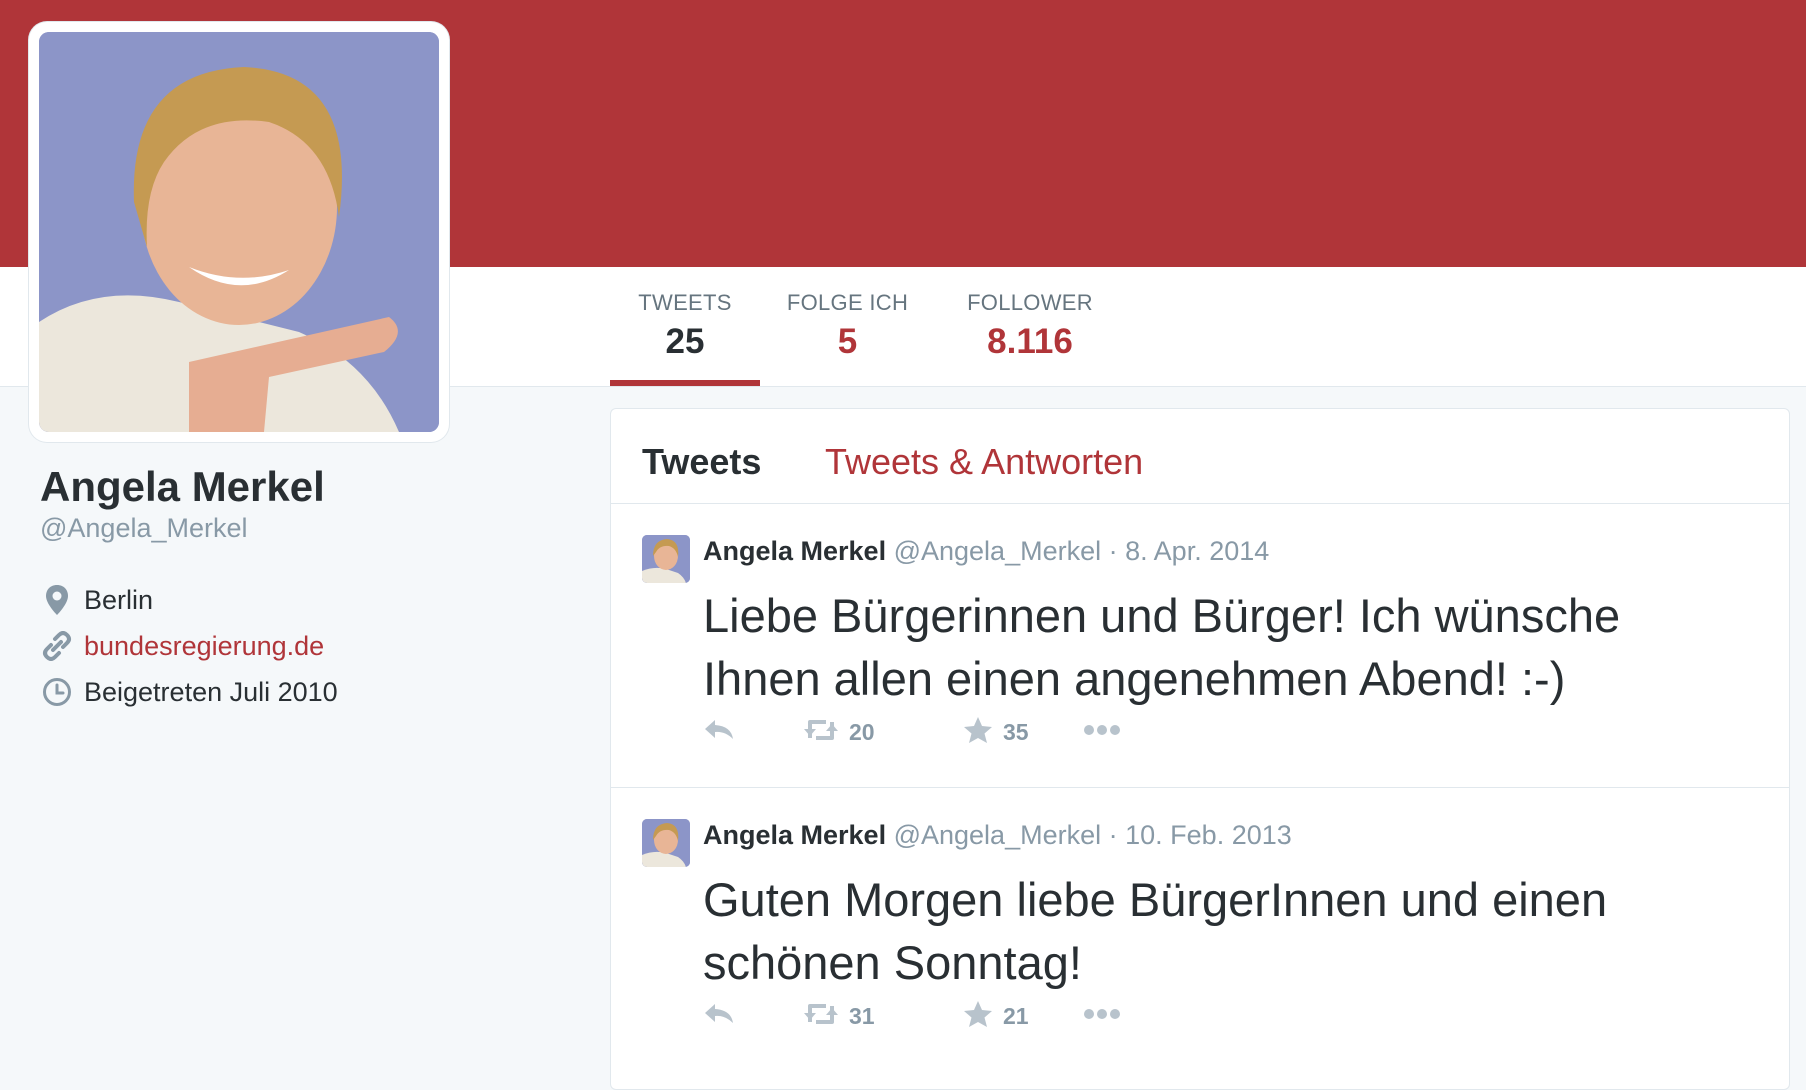  I want to click on tweet-actions: 31 21, so click(1003, 1016).